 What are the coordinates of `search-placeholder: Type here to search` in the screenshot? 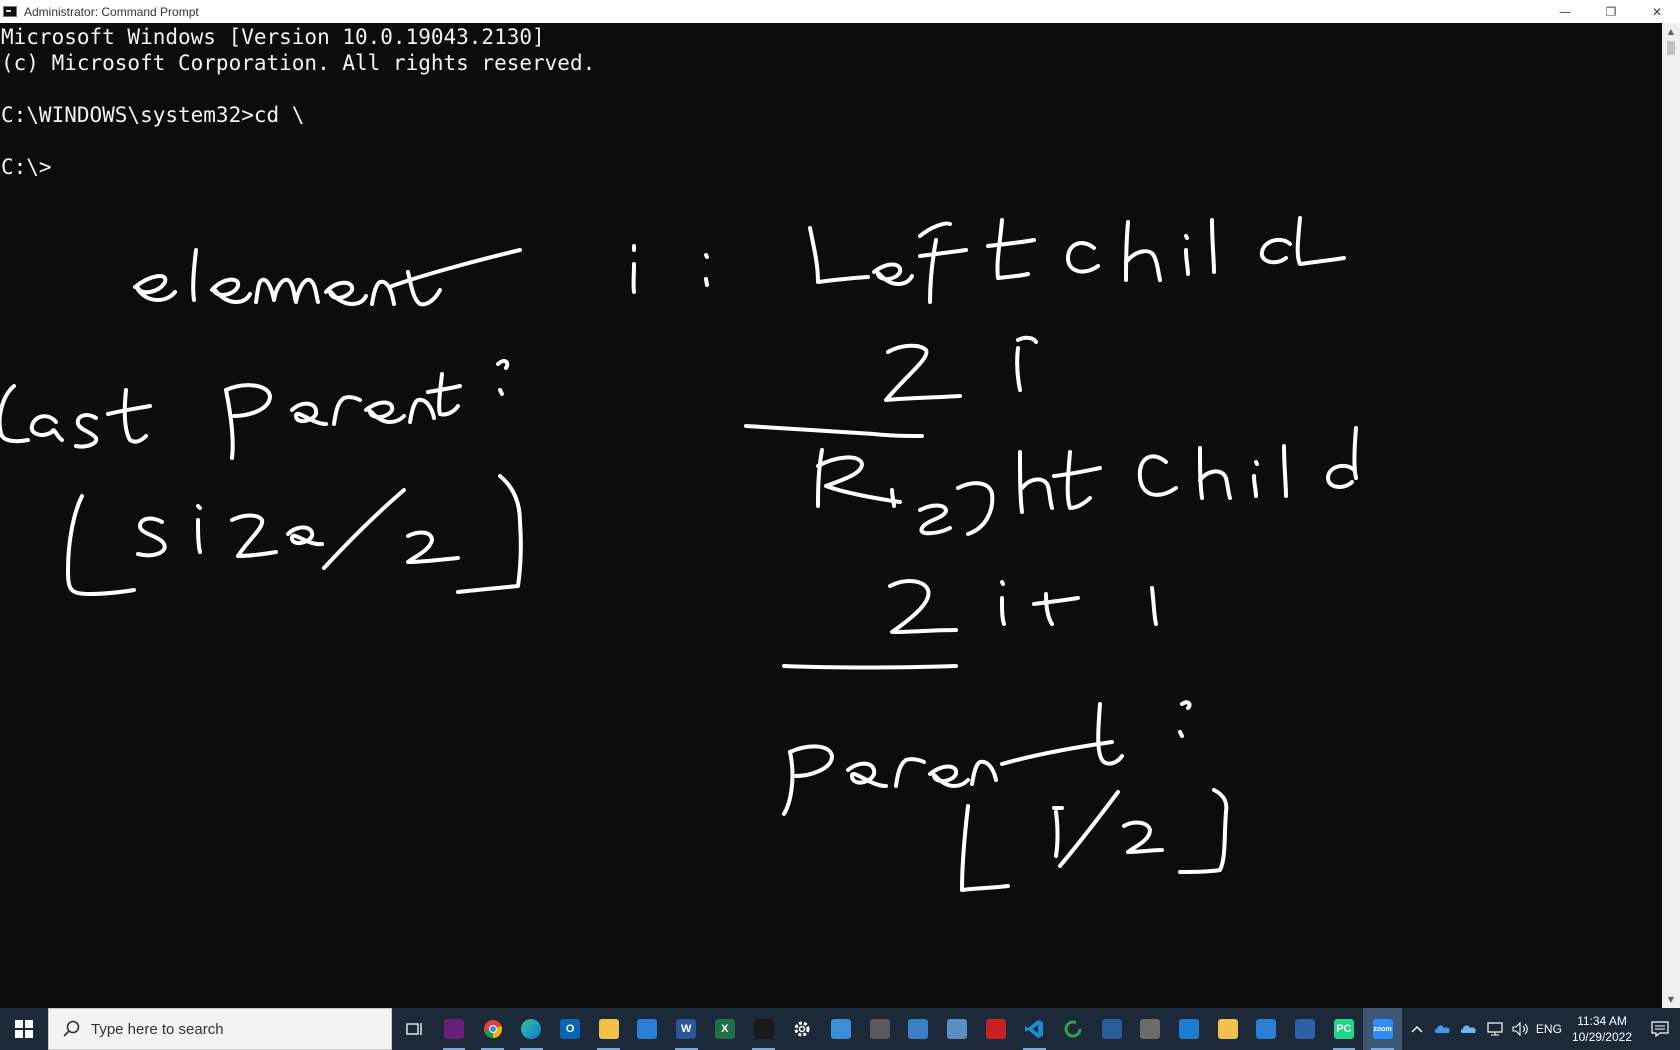 It's located at (157, 1029).